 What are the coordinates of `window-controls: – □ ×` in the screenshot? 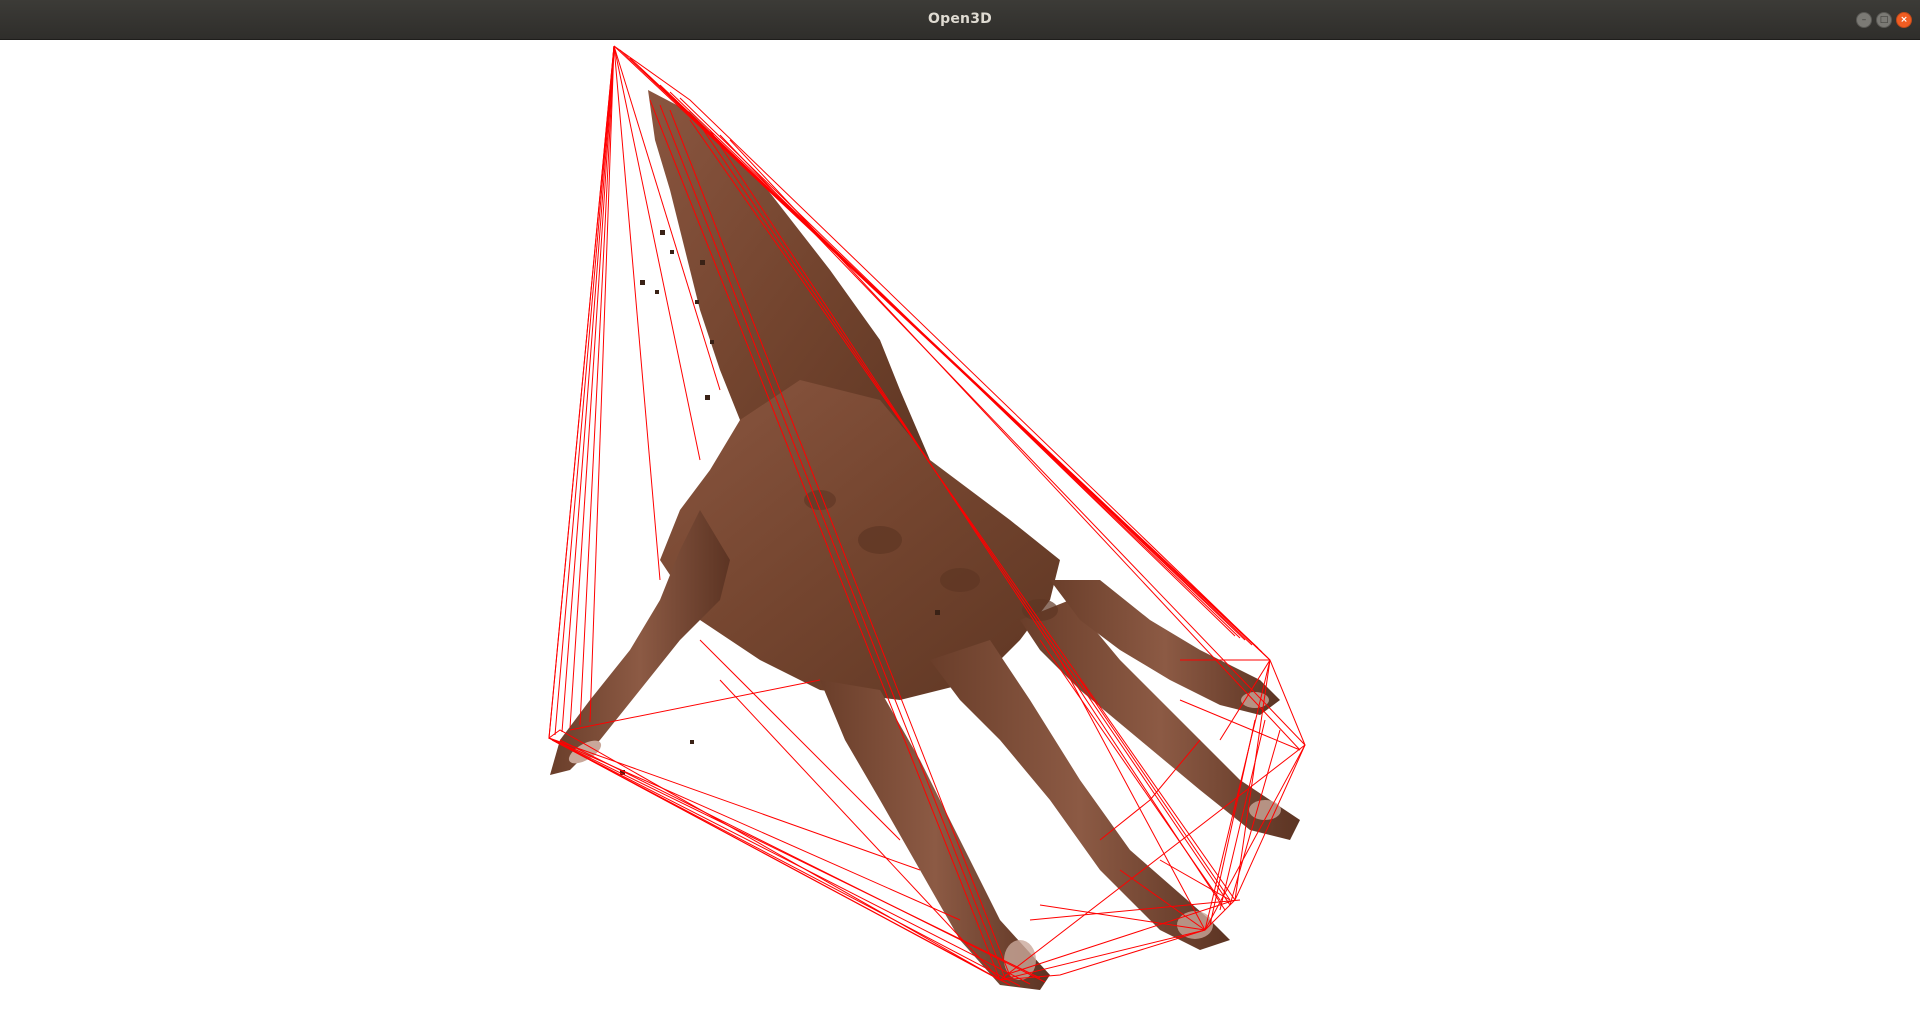 It's located at (1884, 20).